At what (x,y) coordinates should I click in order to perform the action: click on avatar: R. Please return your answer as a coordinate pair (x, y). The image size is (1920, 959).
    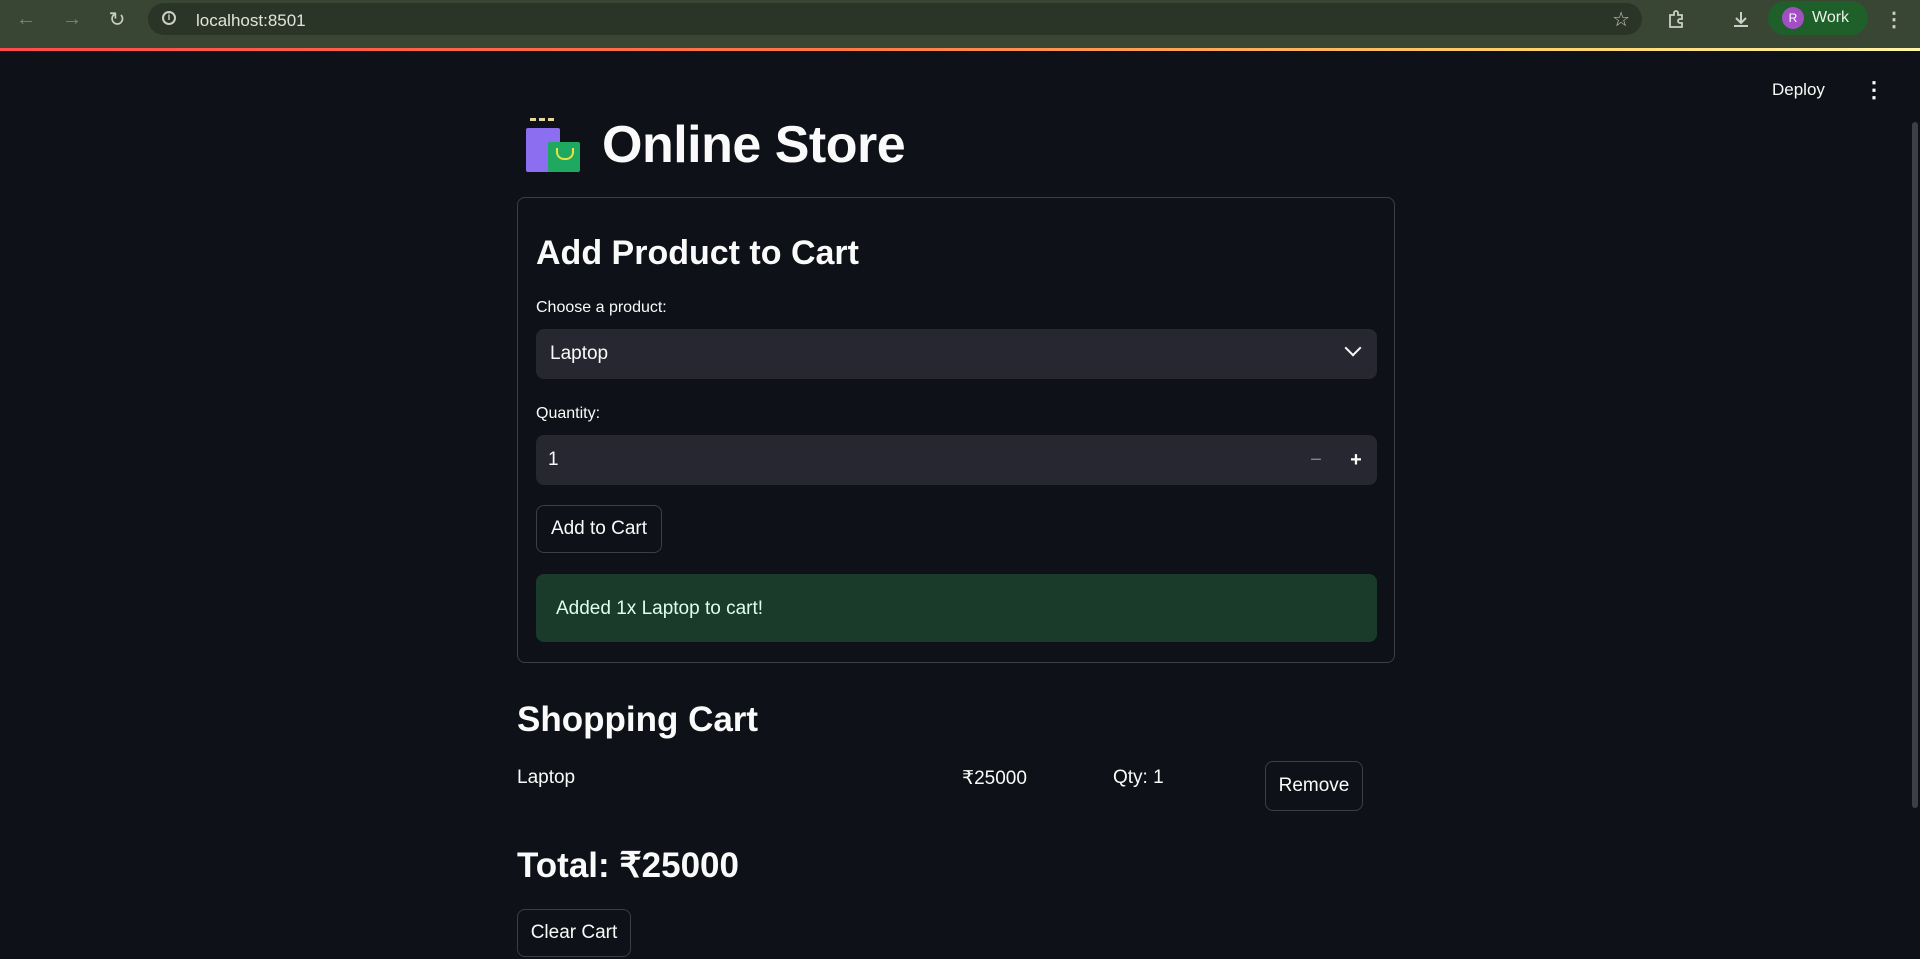
    Looking at the image, I should click on (1793, 18).